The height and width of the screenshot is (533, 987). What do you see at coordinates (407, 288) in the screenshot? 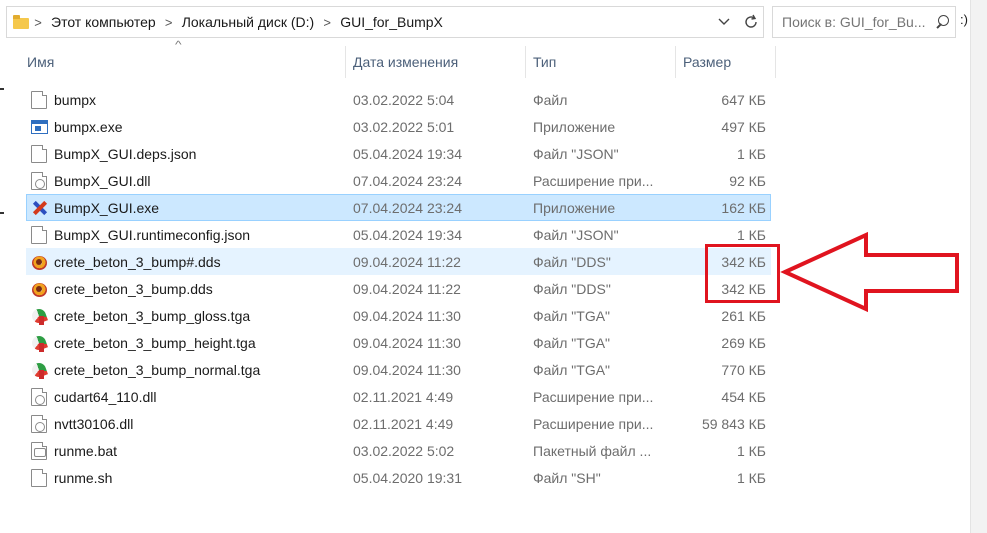
I see `file-date: 09.04.2024 11:22` at bounding box center [407, 288].